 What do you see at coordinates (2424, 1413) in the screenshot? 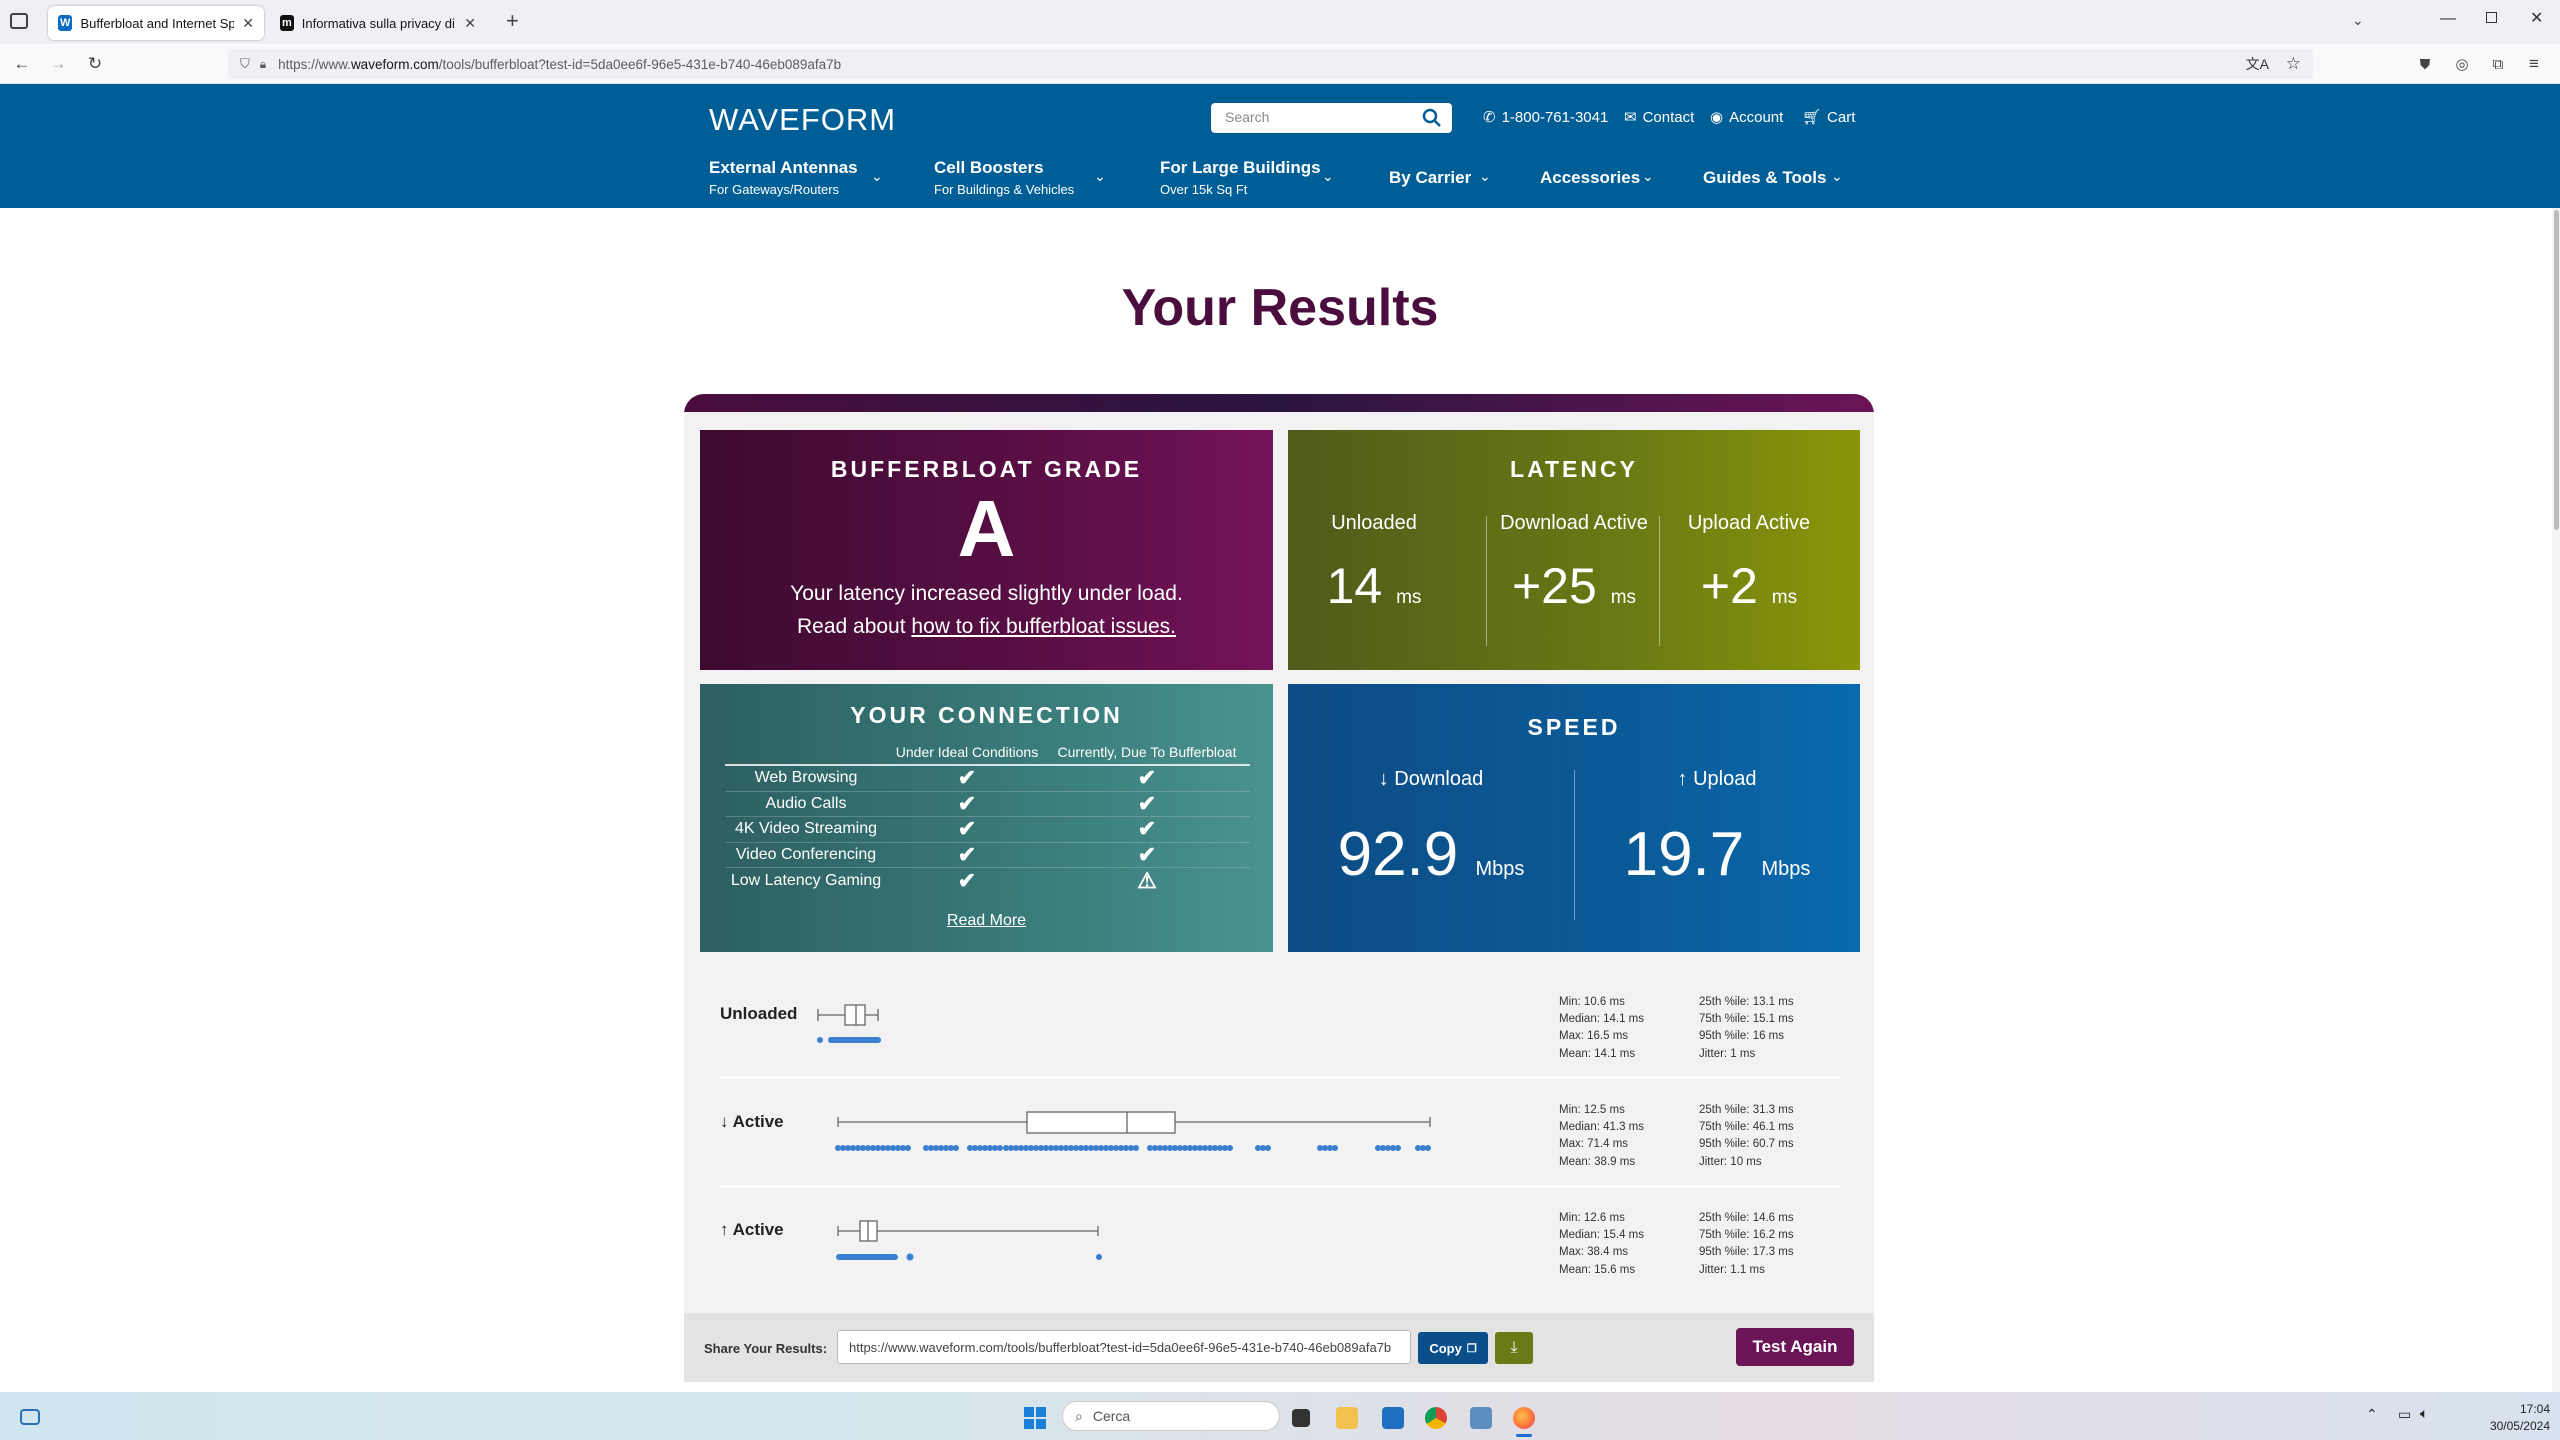
I see `volume-icon: 🔈︎` at bounding box center [2424, 1413].